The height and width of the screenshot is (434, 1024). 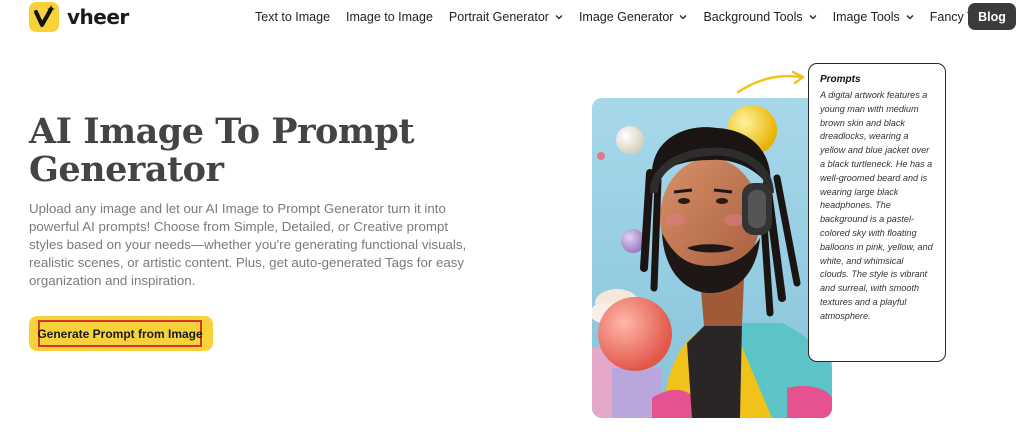 I want to click on prompt-card-title: Prompts, so click(x=840, y=79).